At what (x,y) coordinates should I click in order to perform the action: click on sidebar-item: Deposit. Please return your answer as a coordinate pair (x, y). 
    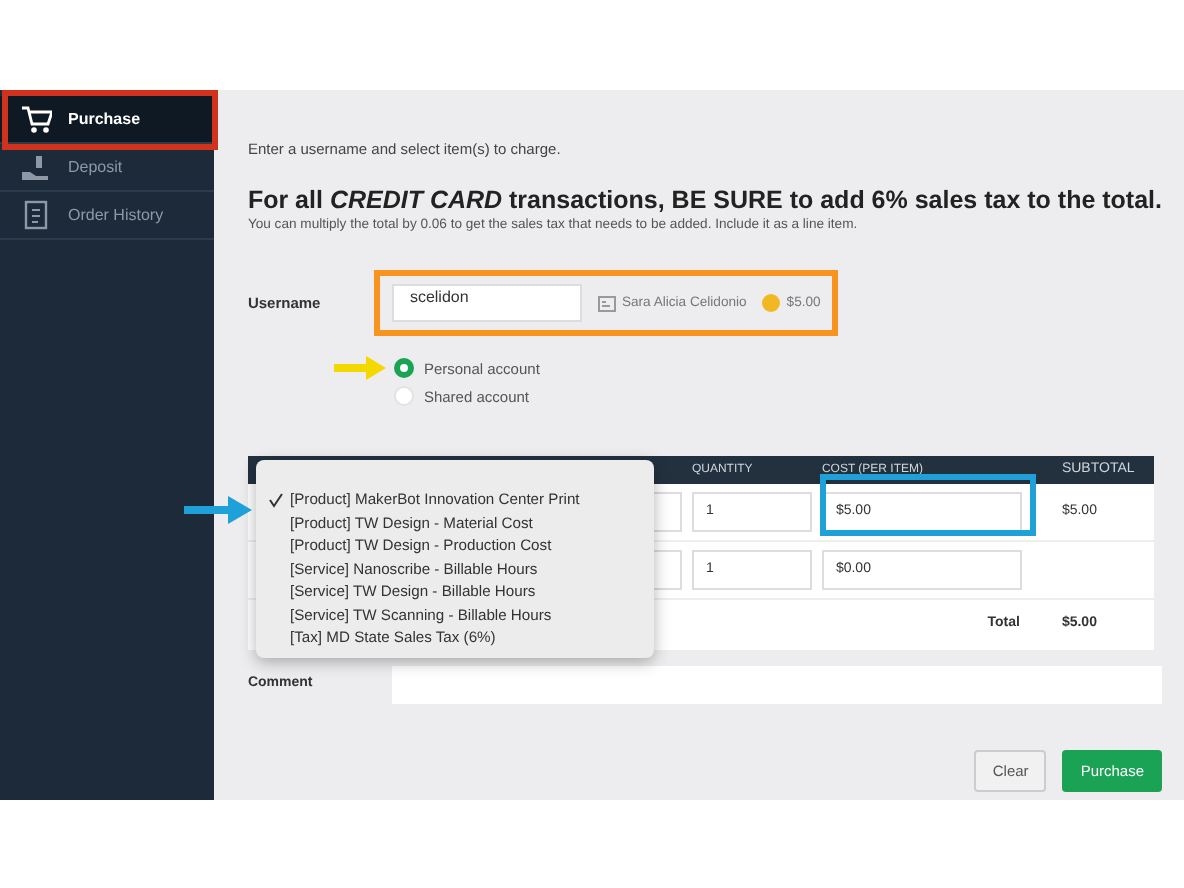
    Looking at the image, I should click on (107, 168).